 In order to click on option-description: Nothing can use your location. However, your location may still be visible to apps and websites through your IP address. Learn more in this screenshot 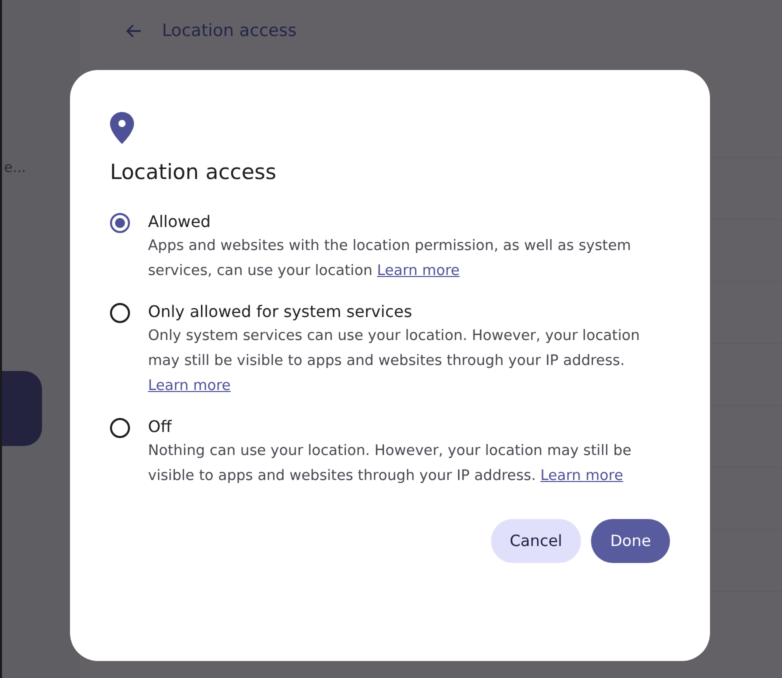, I will do `click(390, 464)`.